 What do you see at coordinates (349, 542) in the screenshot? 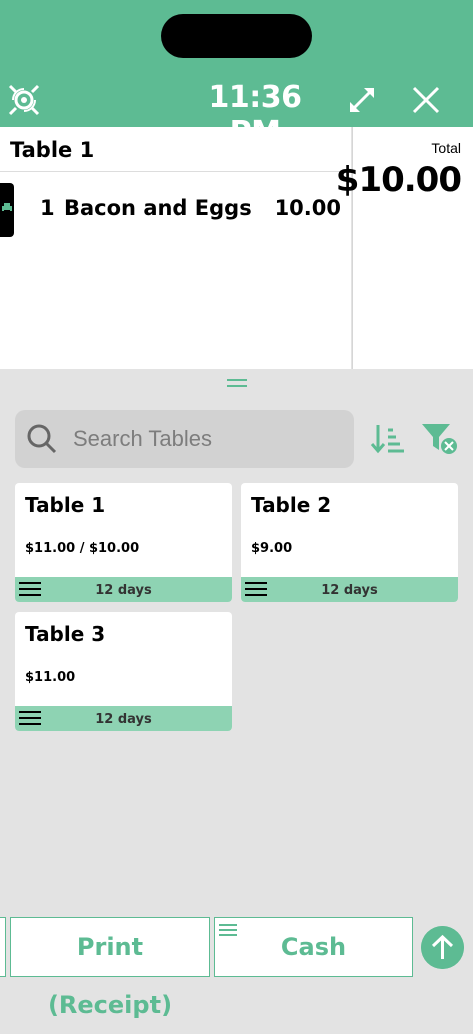
I see `table-card: Table 2 $9.00 12 days` at bounding box center [349, 542].